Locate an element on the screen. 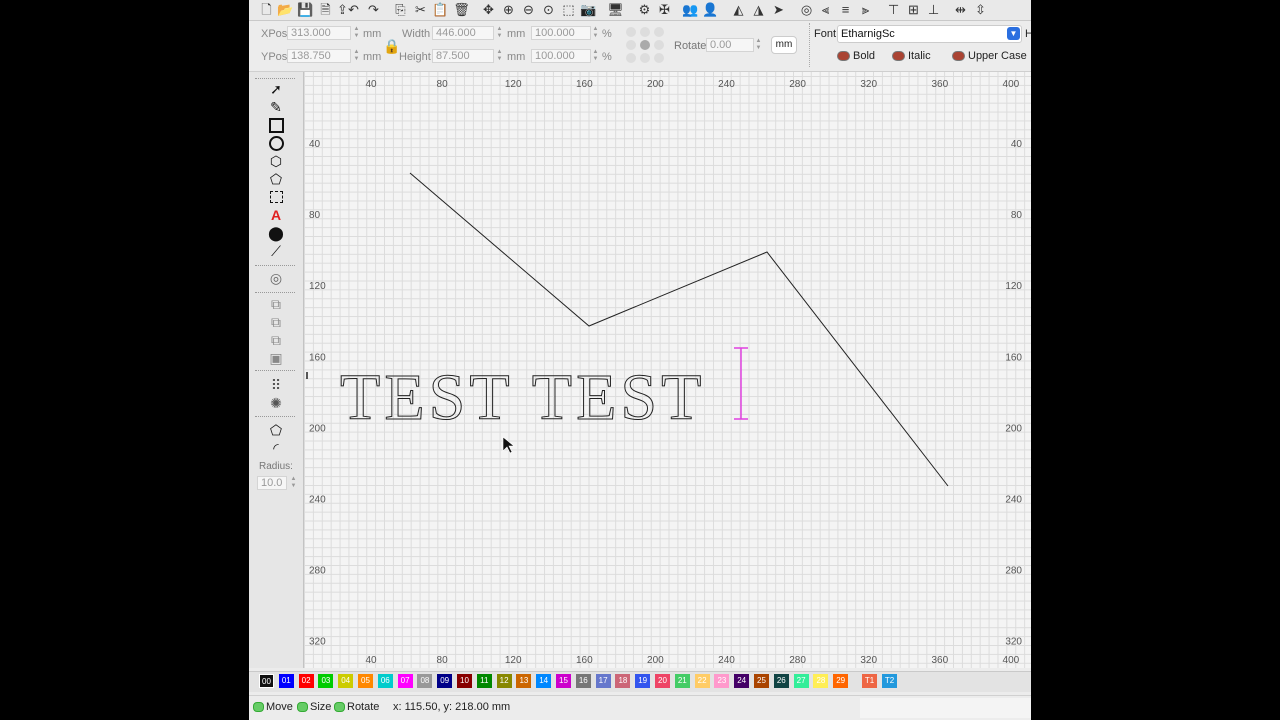  width-percent-input is located at coordinates (561, 33).